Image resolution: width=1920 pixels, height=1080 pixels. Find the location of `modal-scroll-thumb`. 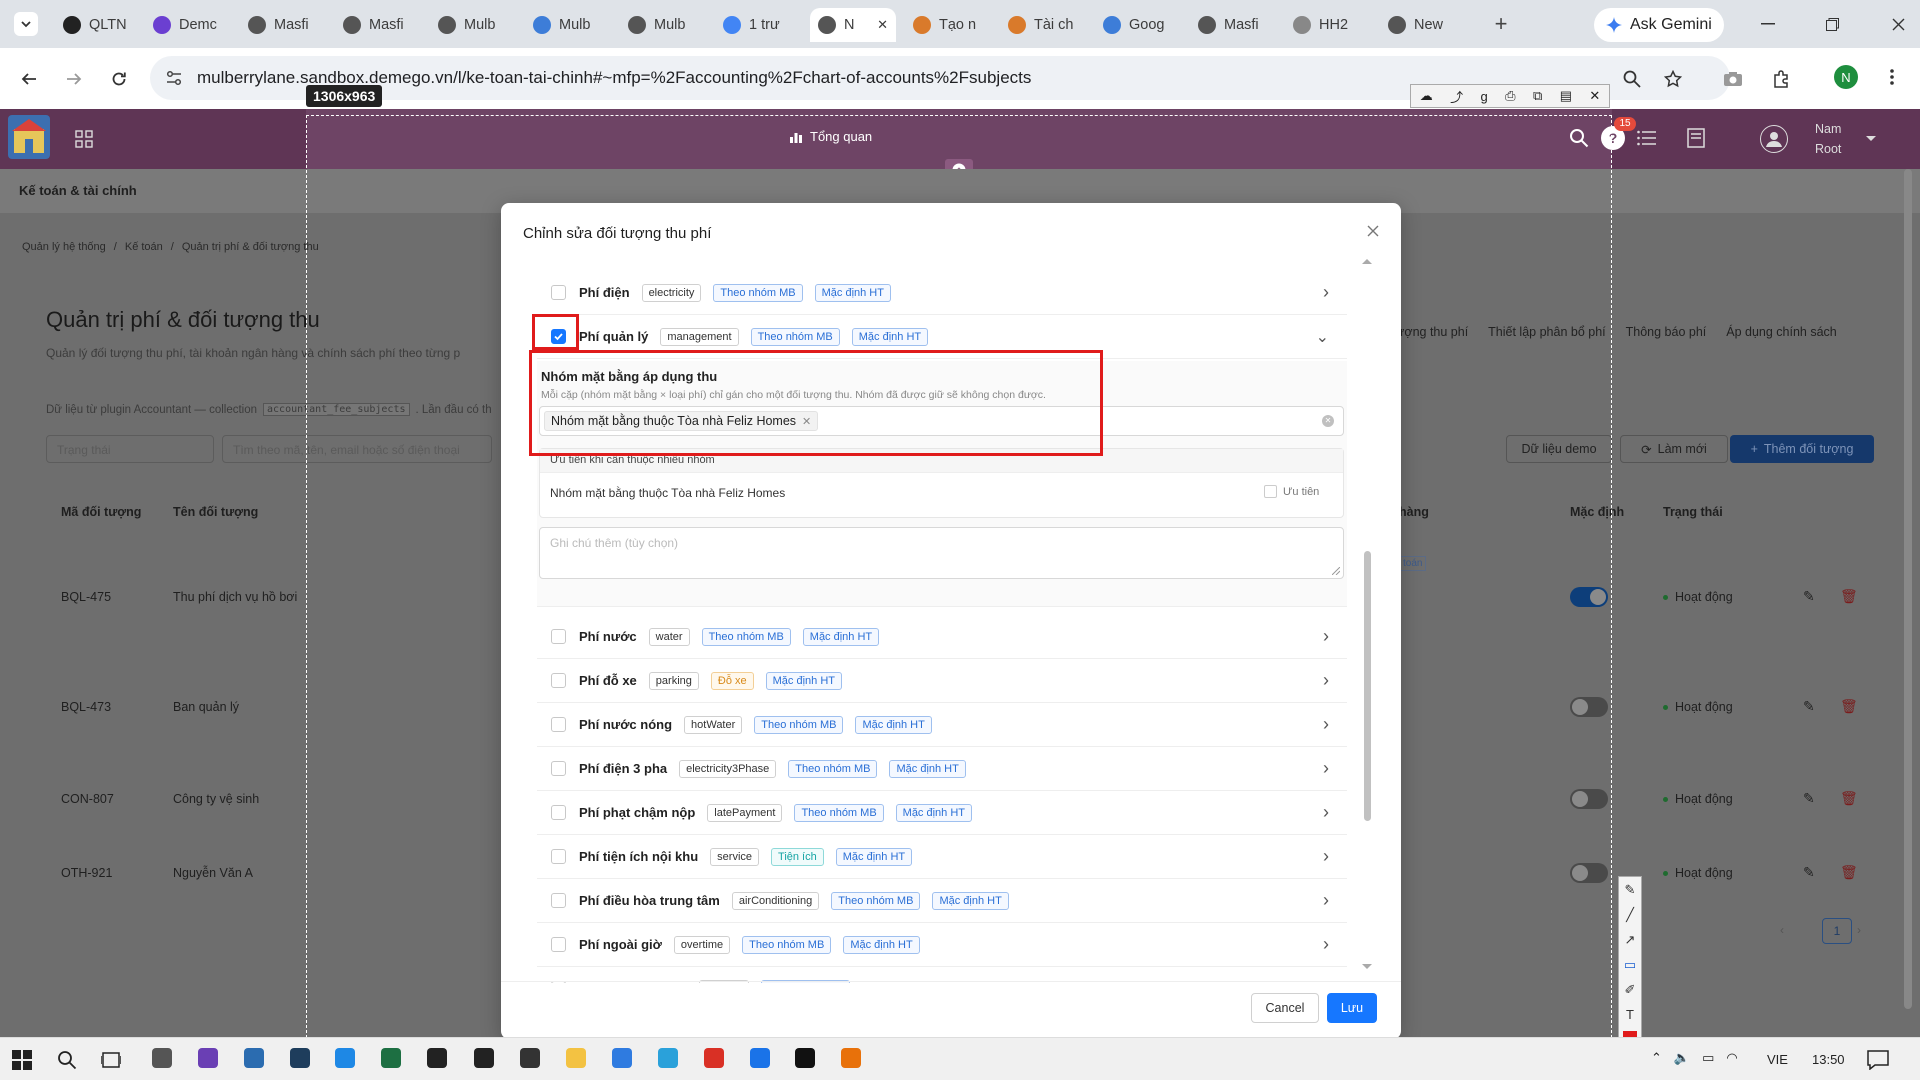

modal-scroll-thumb is located at coordinates (1367, 686).